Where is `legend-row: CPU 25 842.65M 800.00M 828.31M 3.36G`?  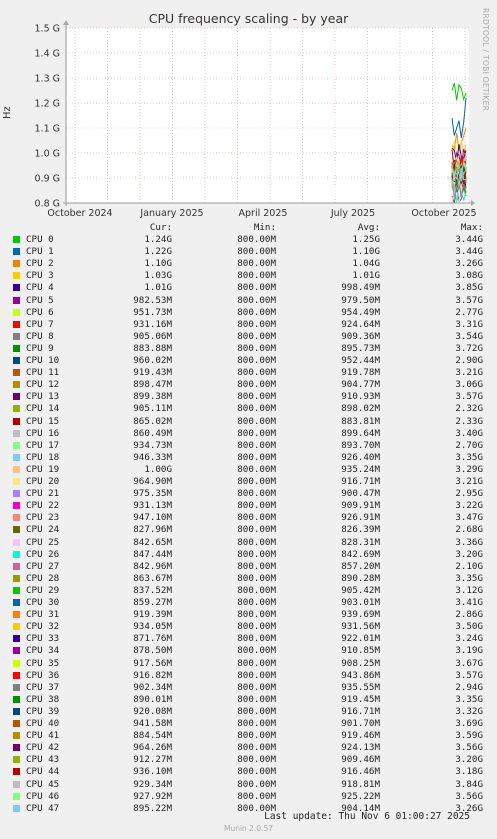
legend-row: CPU 25 842.65M 800.00M 828.31M 3.36G is located at coordinates (248, 543).